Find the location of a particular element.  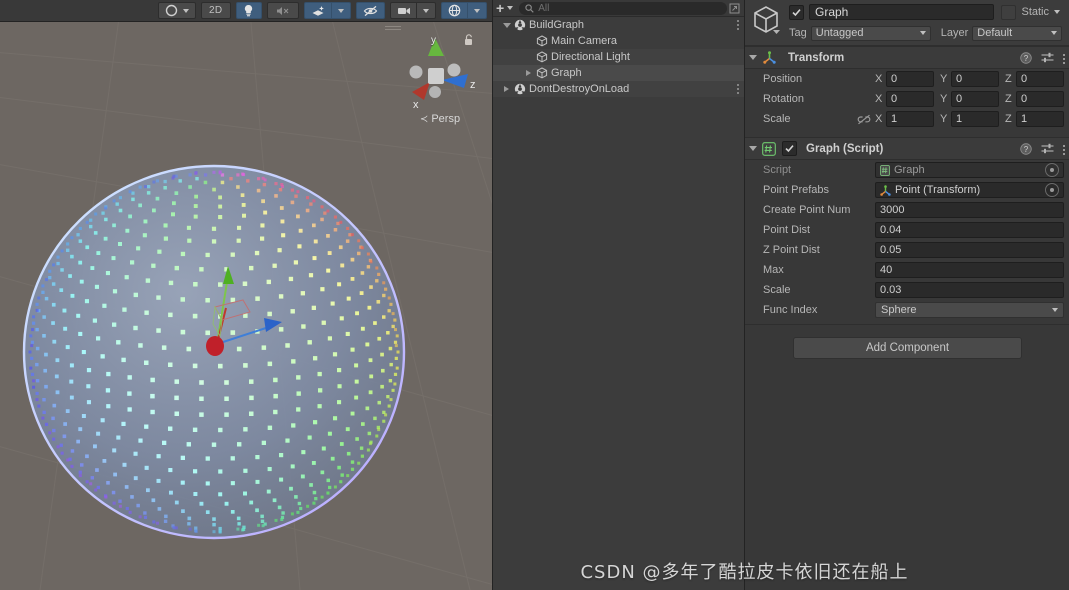

property-row-point-prefabs: Point Prefabs Point (Transform) is located at coordinates (907, 190).